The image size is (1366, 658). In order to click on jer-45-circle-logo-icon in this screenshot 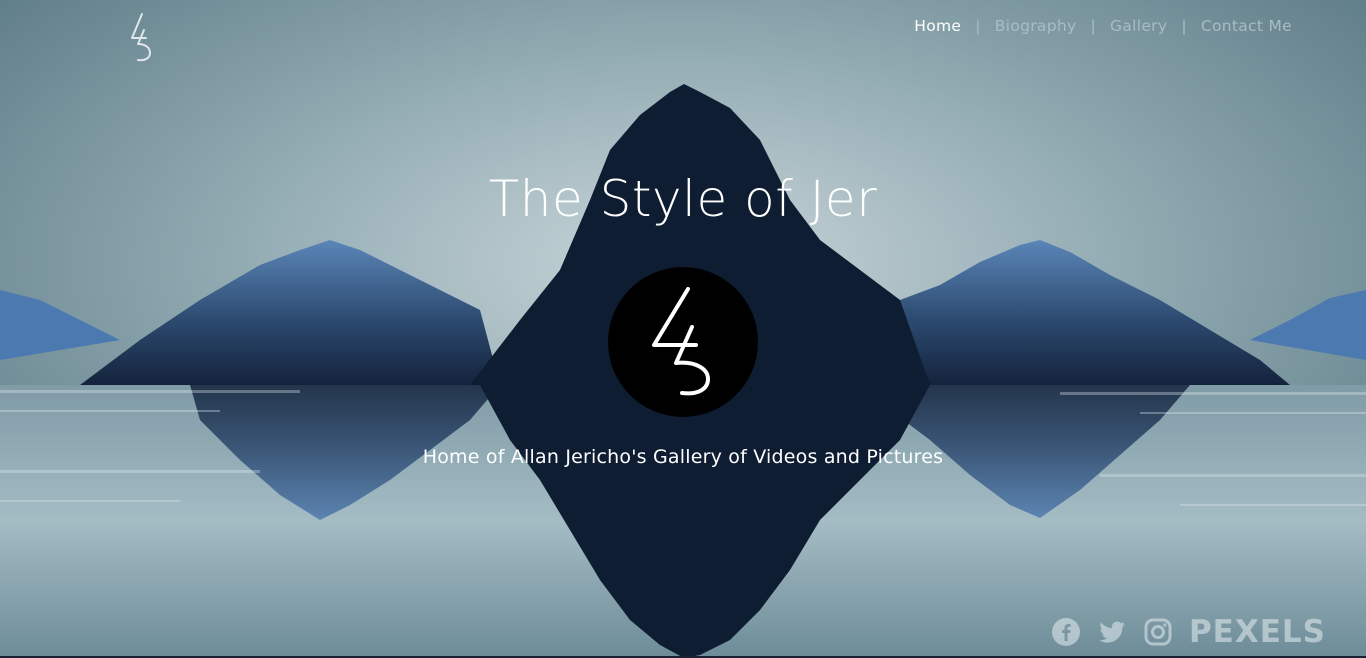, I will do `click(683, 342)`.